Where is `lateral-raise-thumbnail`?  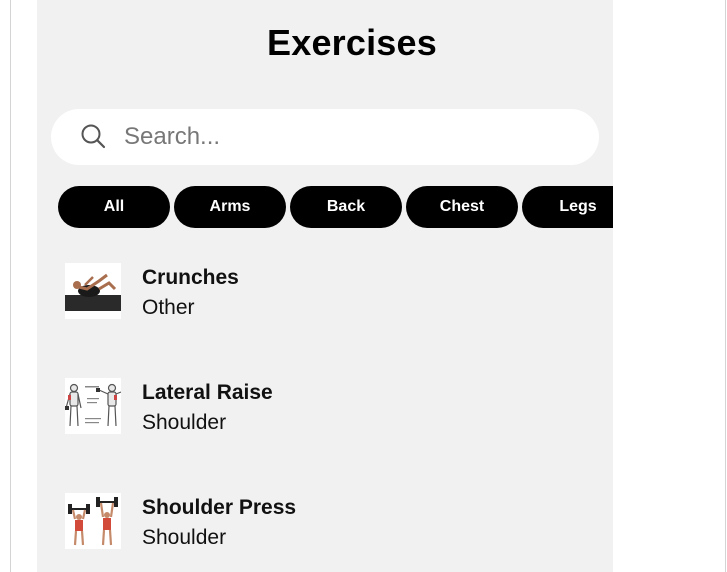
lateral-raise-thumbnail is located at coordinates (93, 406).